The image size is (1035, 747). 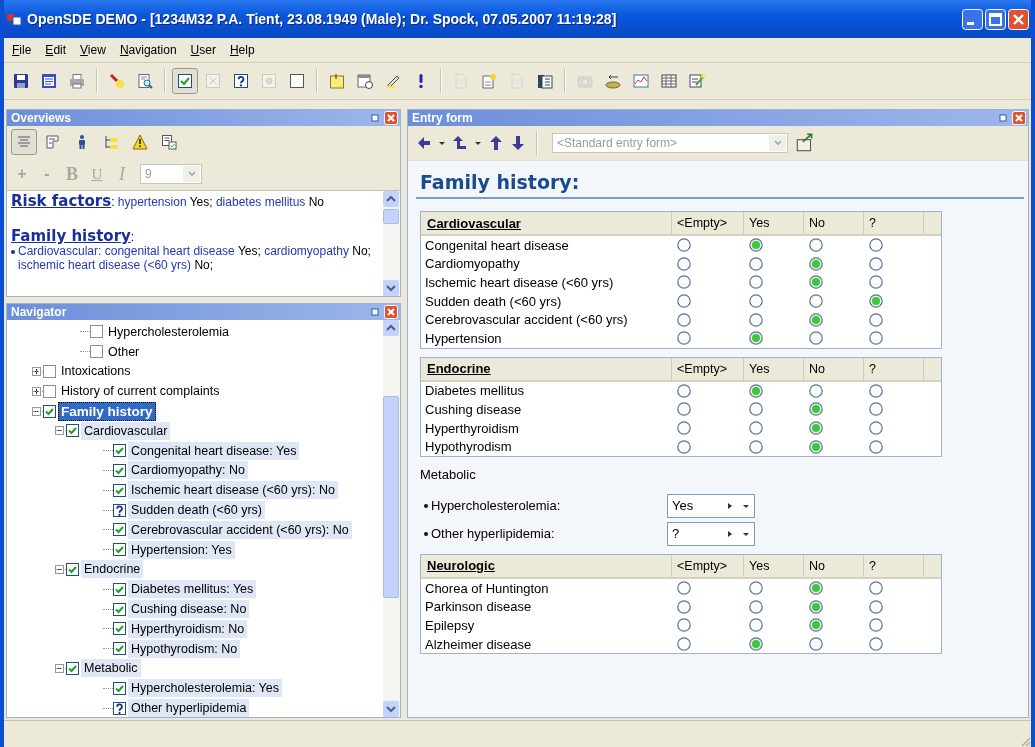 I want to click on tree-item: Intoxications, so click(x=96, y=371).